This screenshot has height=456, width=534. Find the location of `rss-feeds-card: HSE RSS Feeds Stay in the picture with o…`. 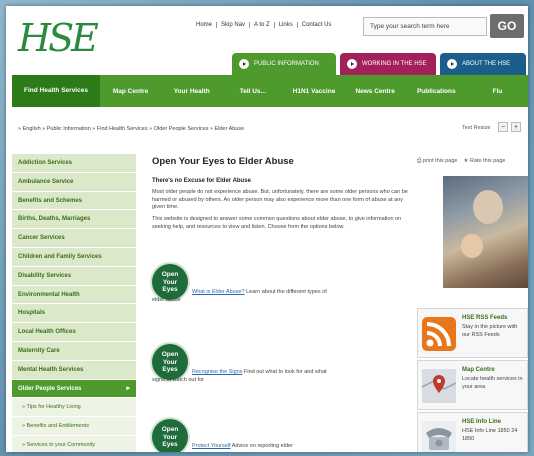

rss-feeds-card: HSE RSS Feeds Stay in the picture with o… is located at coordinates (472, 333).